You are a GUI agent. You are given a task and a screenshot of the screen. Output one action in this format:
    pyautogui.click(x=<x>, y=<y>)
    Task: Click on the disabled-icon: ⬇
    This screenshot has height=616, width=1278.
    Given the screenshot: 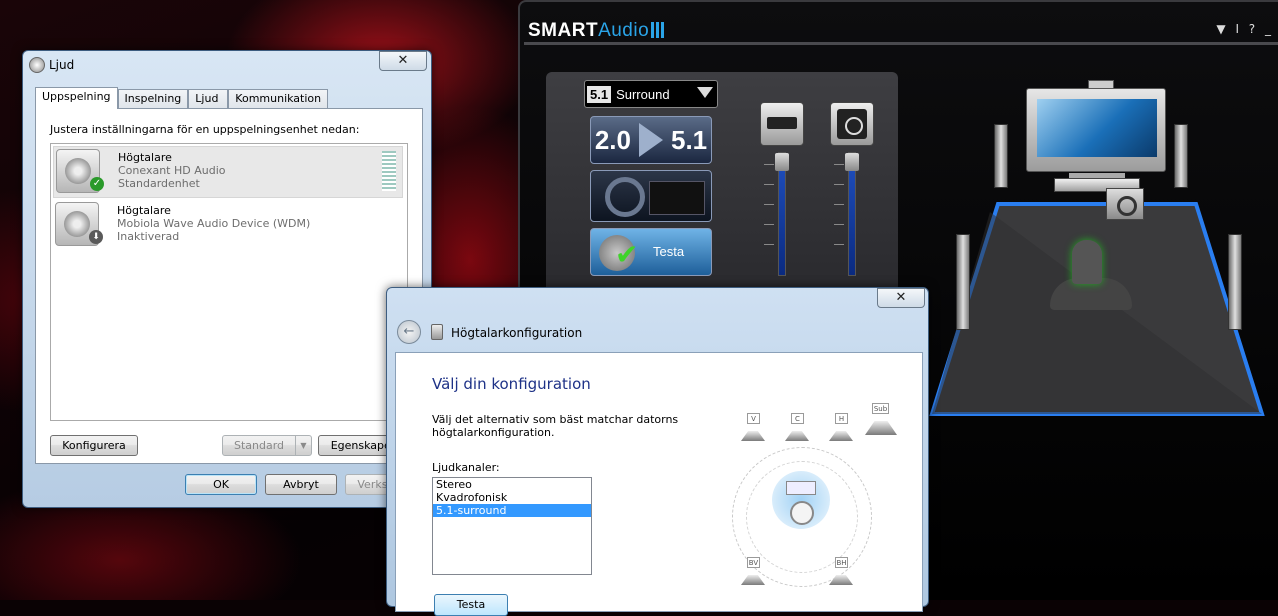 What is the action you would take?
    pyautogui.click(x=96, y=237)
    